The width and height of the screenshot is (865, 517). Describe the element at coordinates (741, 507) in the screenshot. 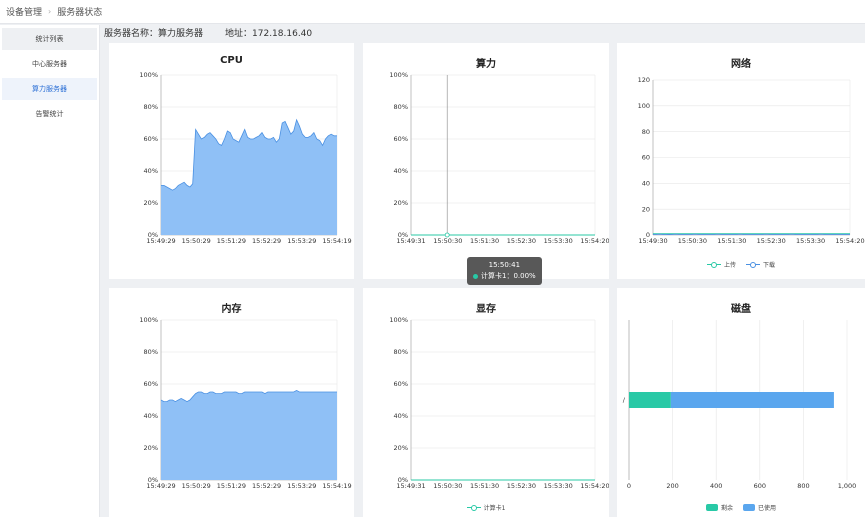

I see `disk-legend: 剩余 已使用` at that location.